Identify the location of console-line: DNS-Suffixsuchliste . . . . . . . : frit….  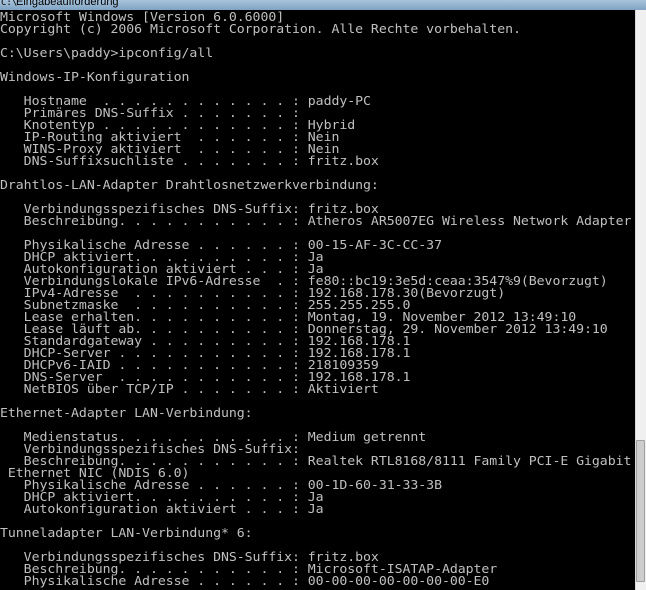
(189, 161).